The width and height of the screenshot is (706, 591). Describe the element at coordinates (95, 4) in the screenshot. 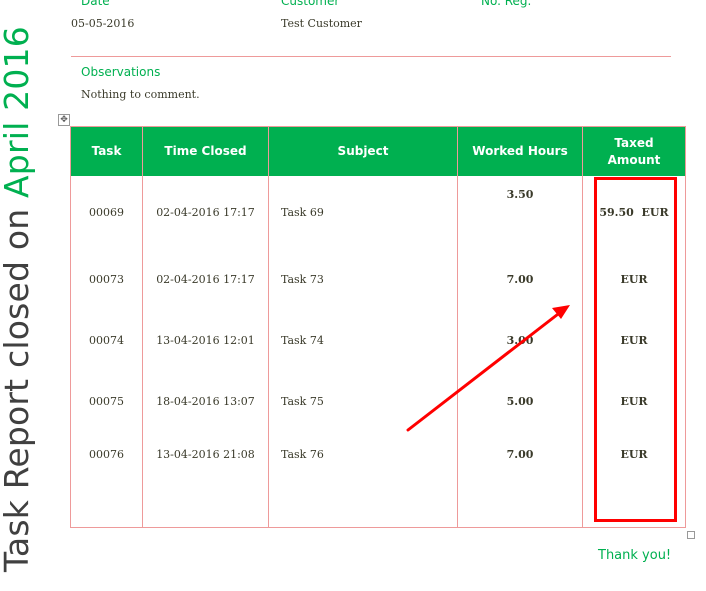

I see `date-label: Date` at that location.